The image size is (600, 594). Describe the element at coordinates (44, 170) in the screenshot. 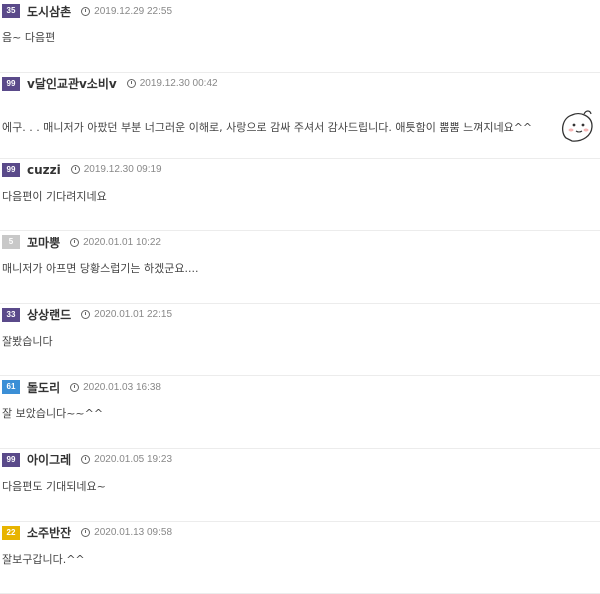

I see `nickname-link: cuzzi` at that location.